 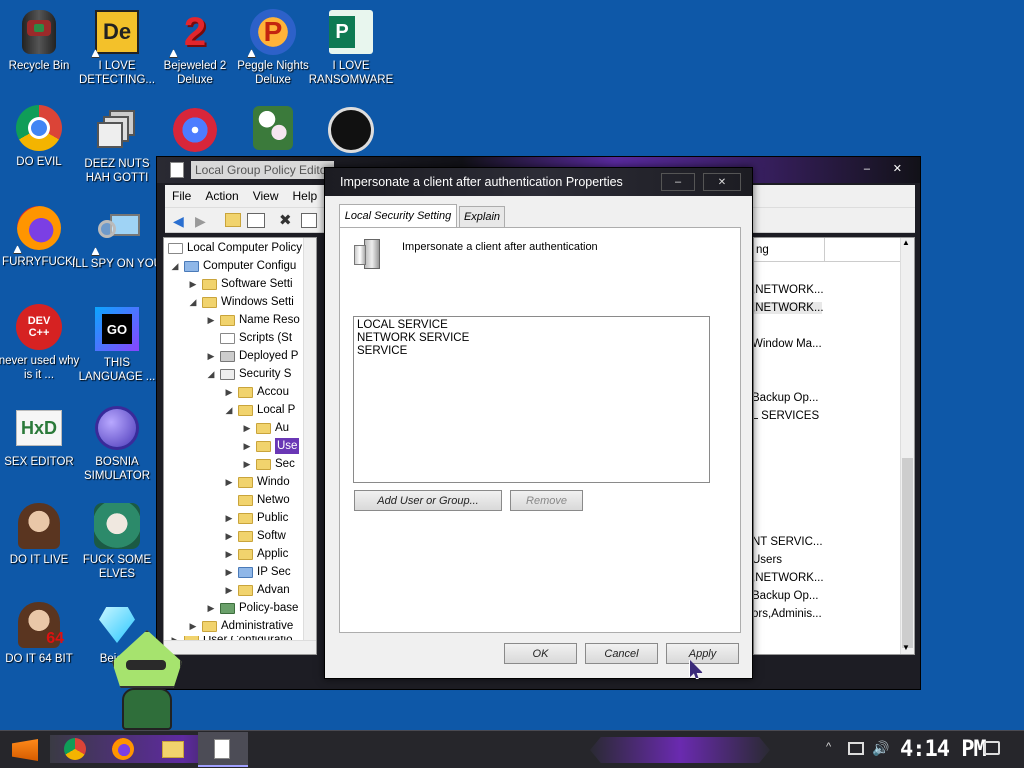 What do you see at coordinates (195, 131) in the screenshot?
I see `desktop-icon-gem` at bounding box center [195, 131].